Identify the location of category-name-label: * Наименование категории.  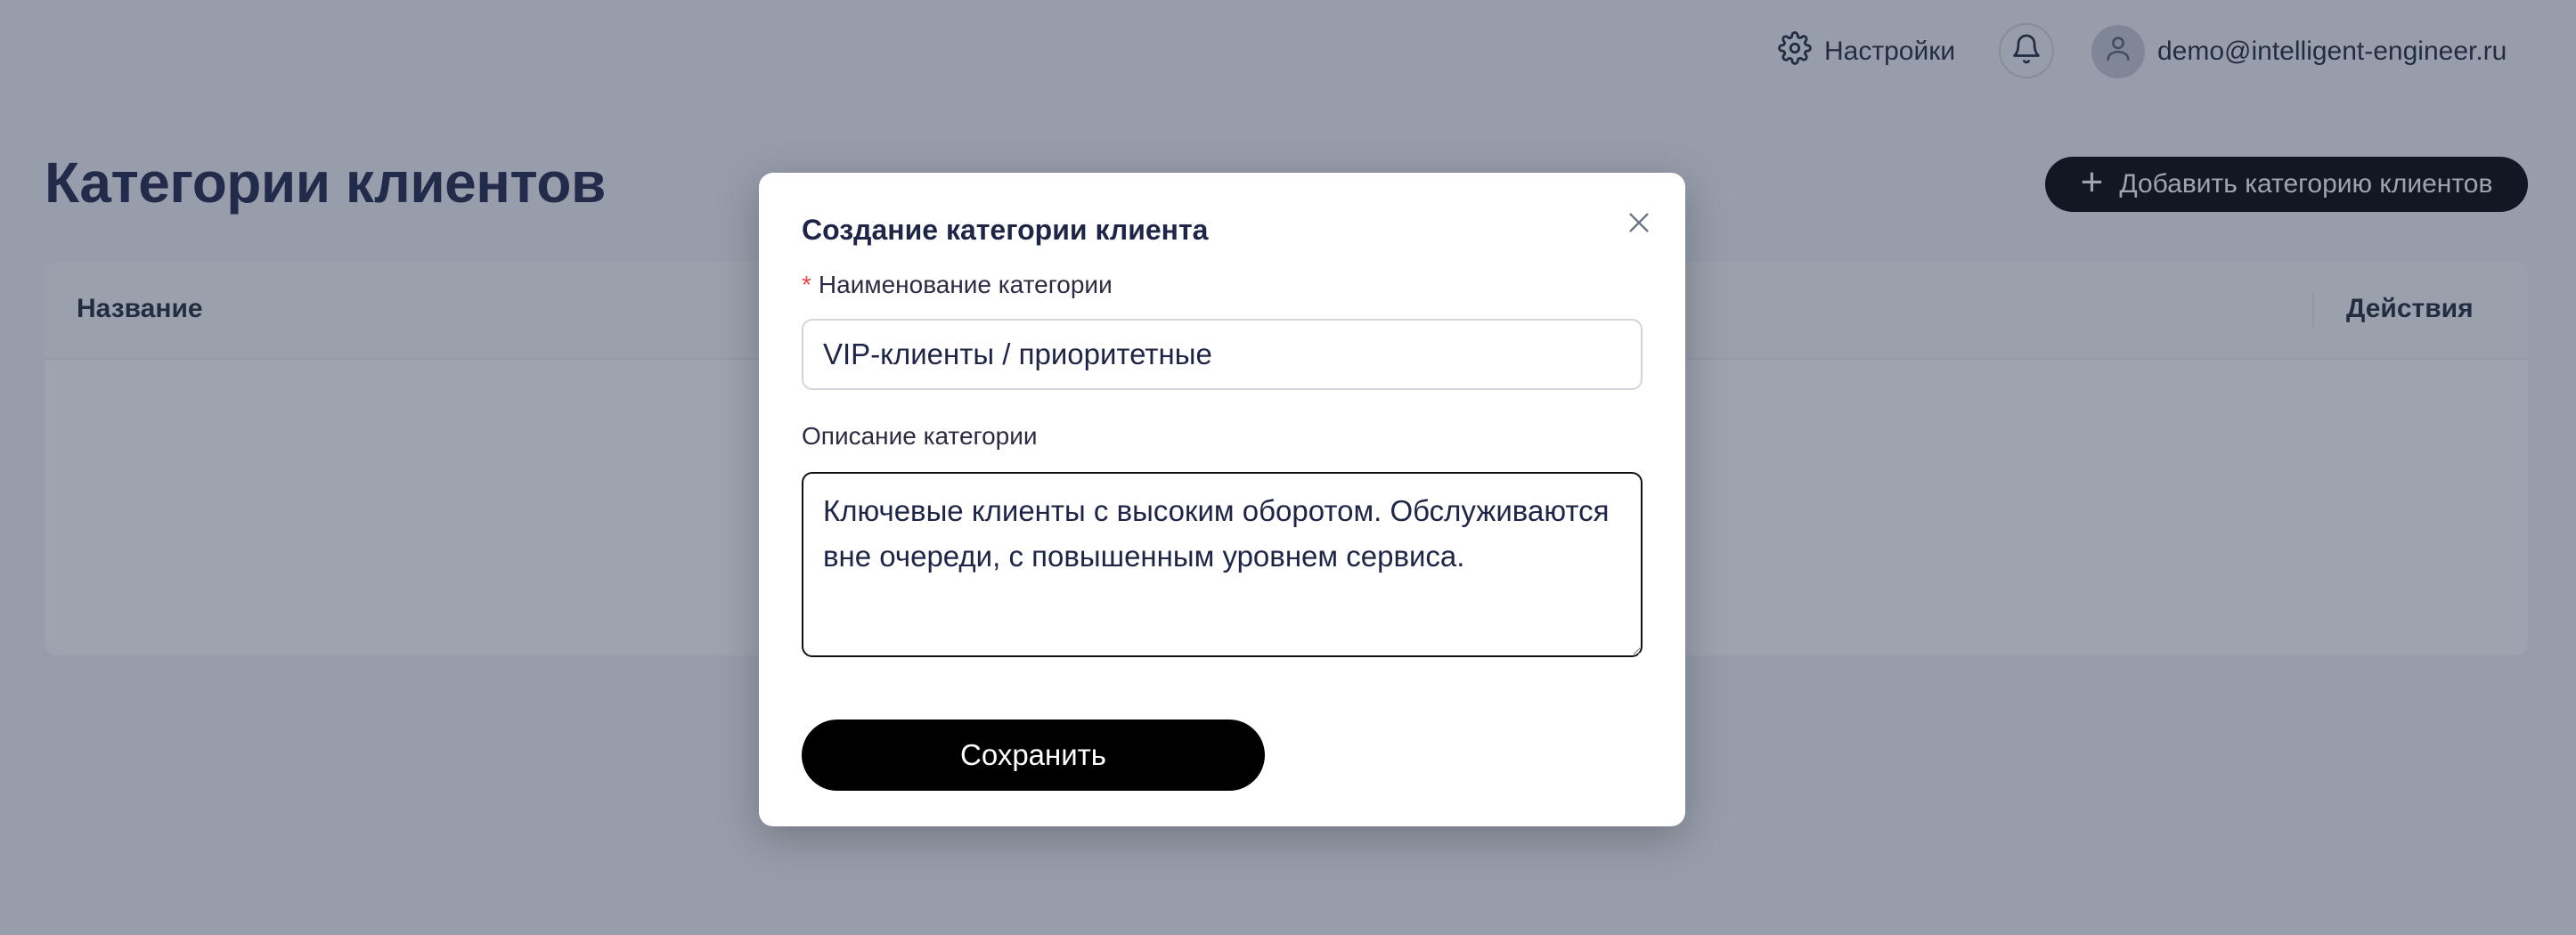
(957, 285).